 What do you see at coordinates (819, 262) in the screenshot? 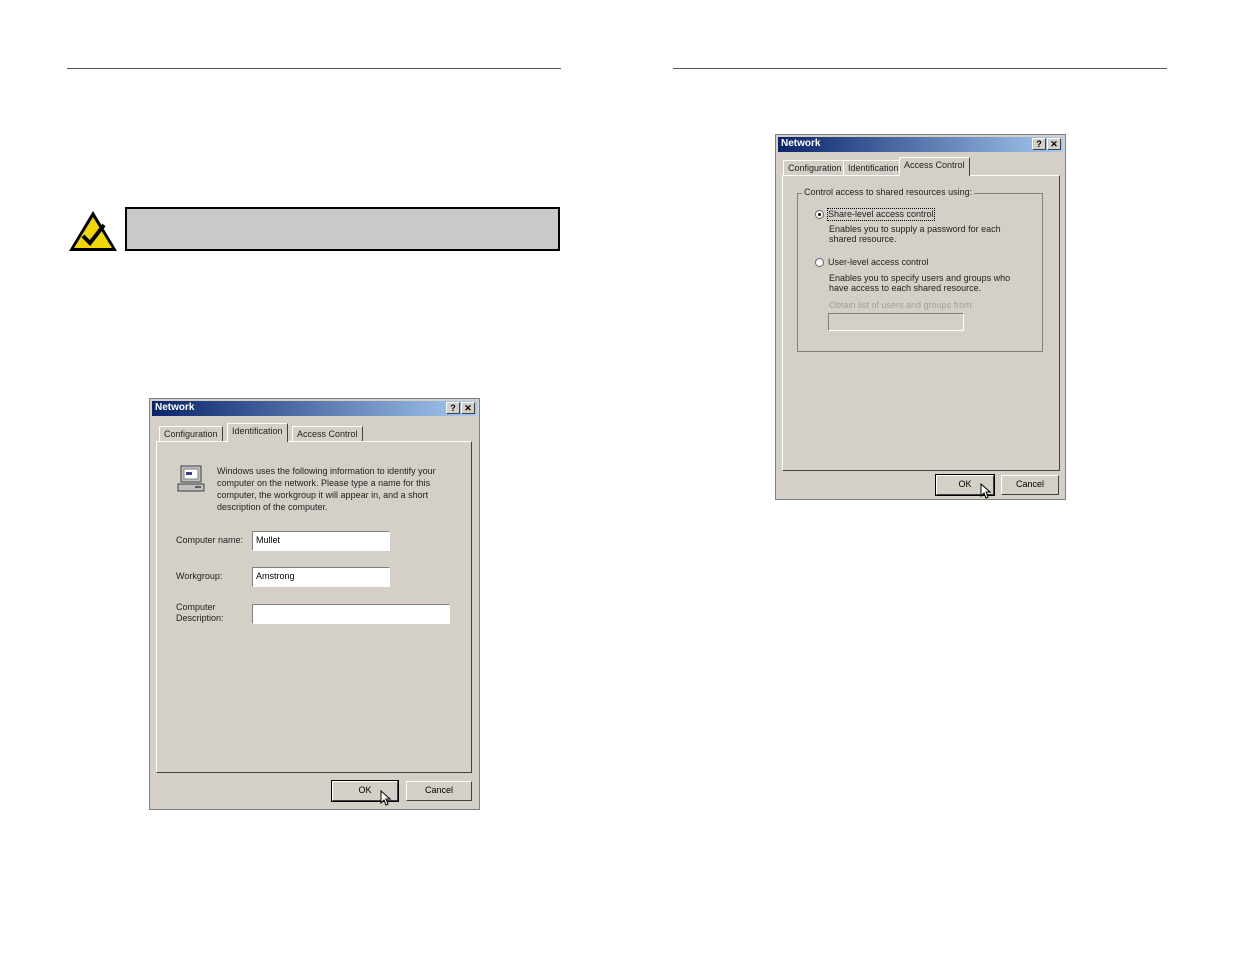
I see `user-level-radio` at bounding box center [819, 262].